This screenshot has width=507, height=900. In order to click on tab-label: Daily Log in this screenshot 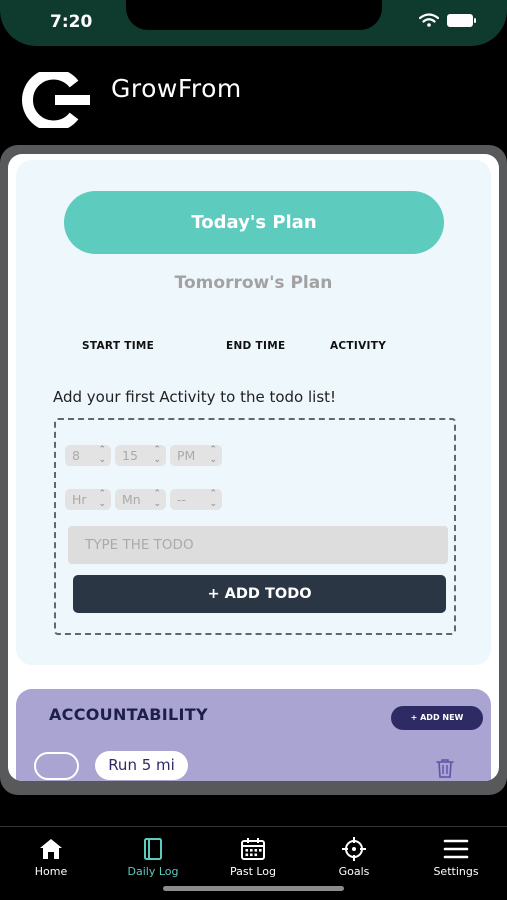, I will do `click(153, 871)`.